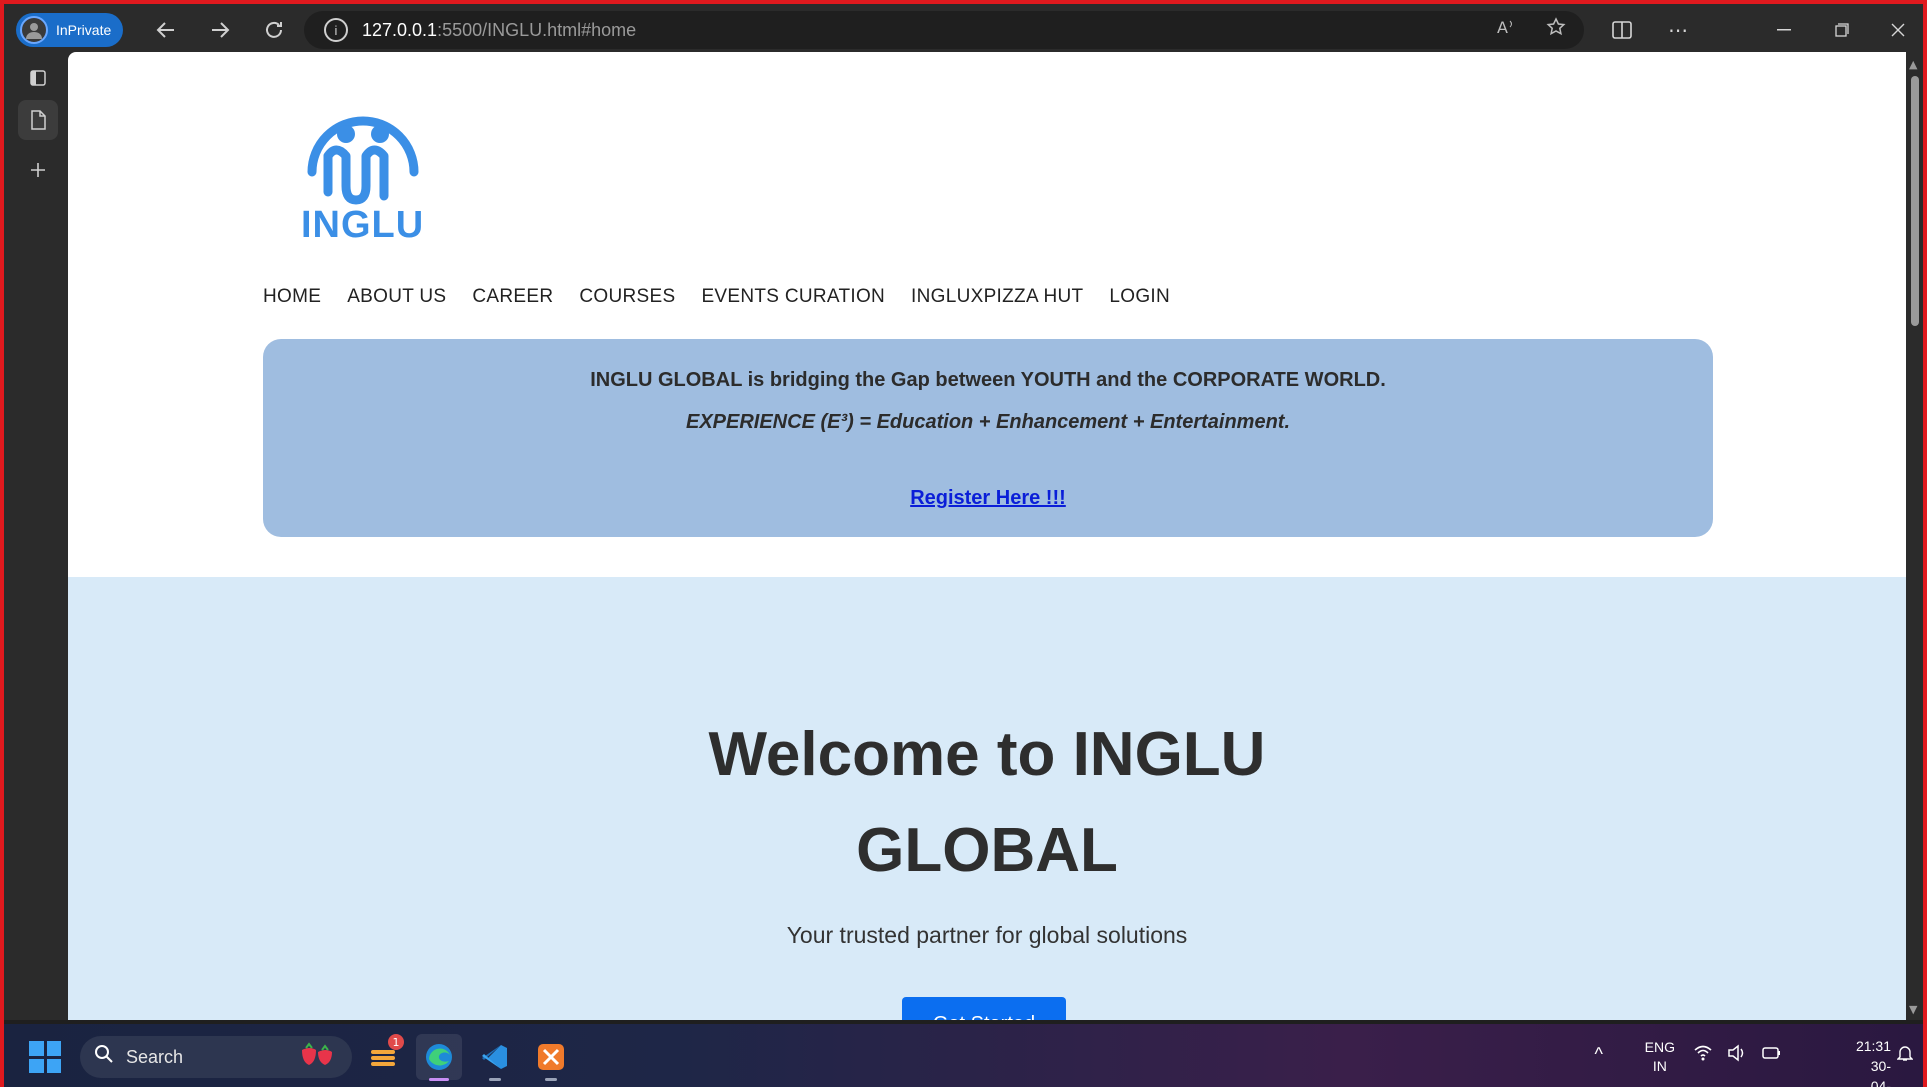  Describe the element at coordinates (1898, 30) in the screenshot. I see `close-button` at that location.